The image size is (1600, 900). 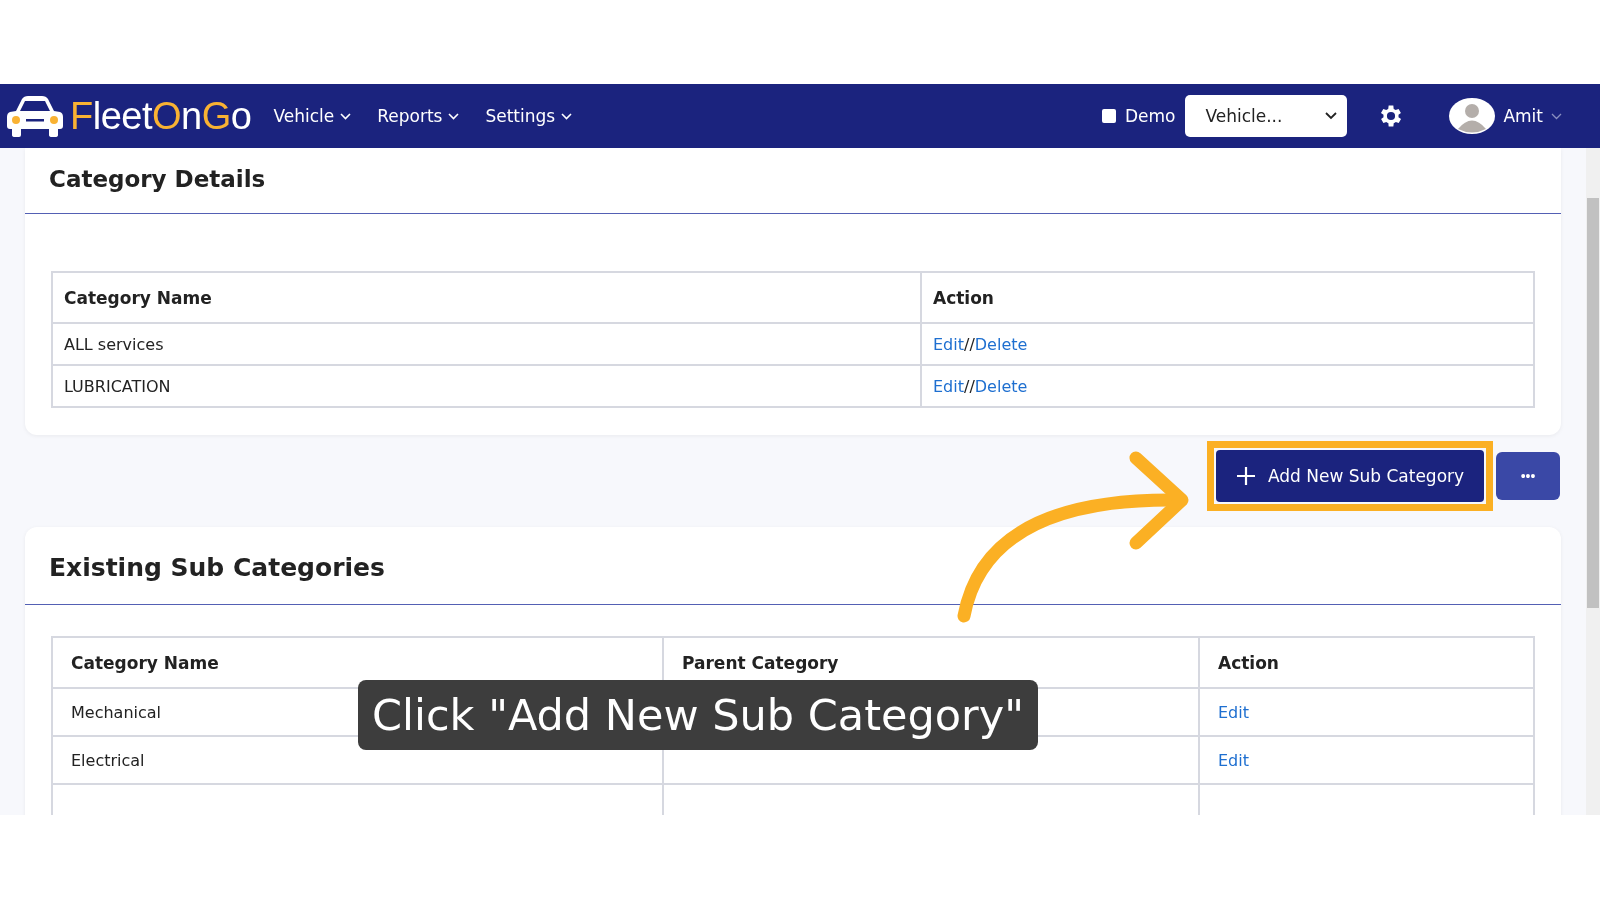 What do you see at coordinates (35, 116) in the screenshot?
I see `car-icon` at bounding box center [35, 116].